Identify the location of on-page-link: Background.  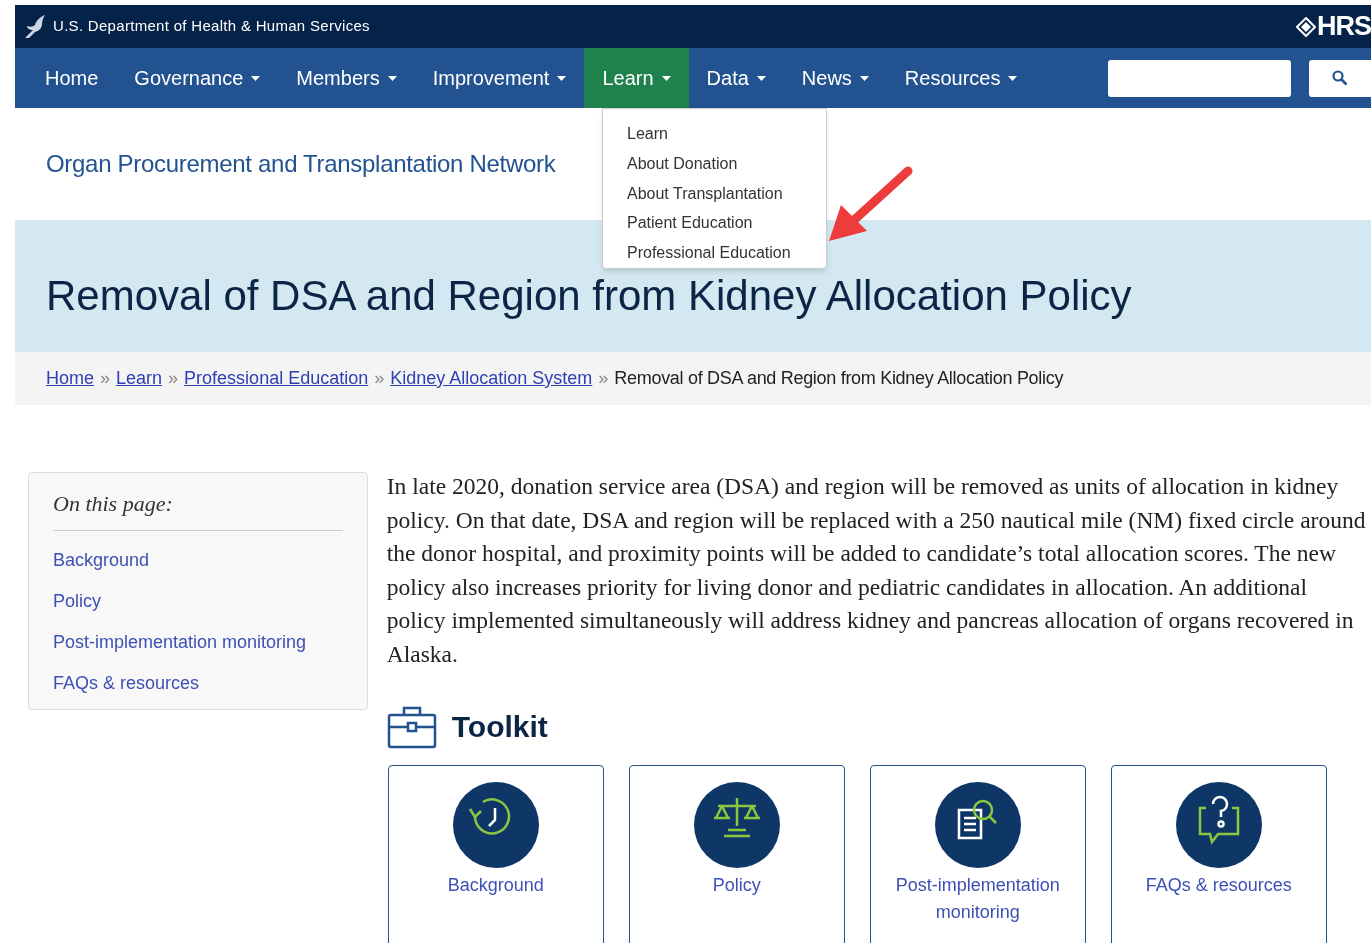
(198, 560).